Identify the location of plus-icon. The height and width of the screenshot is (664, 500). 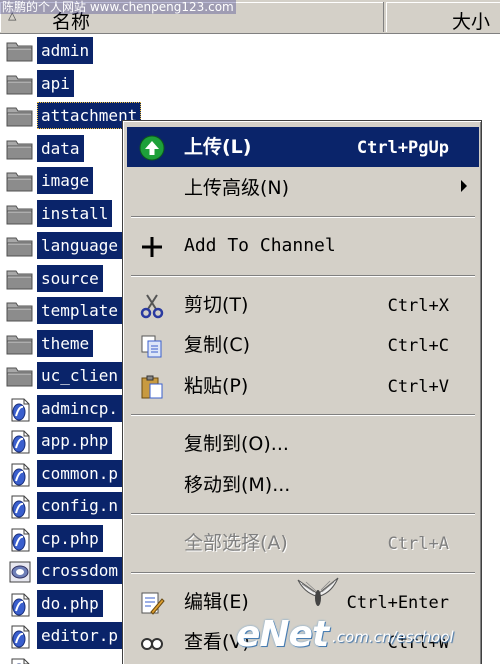
(152, 247).